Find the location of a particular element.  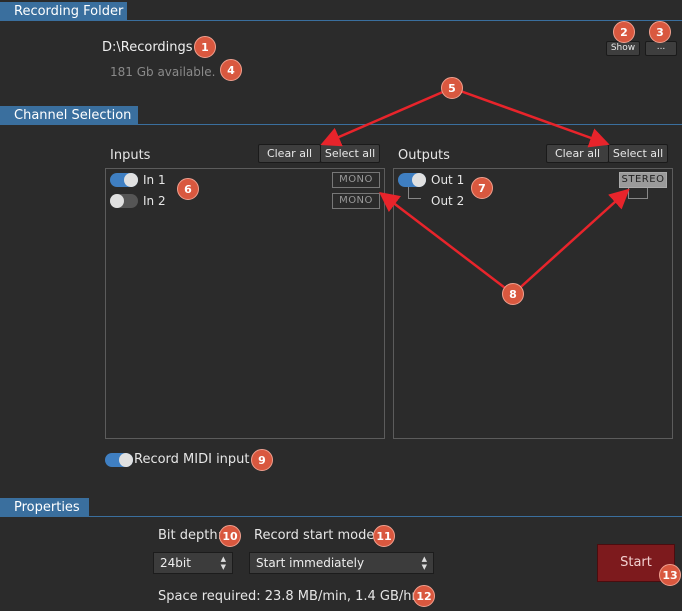

badge-7: 7 is located at coordinates (482, 188).